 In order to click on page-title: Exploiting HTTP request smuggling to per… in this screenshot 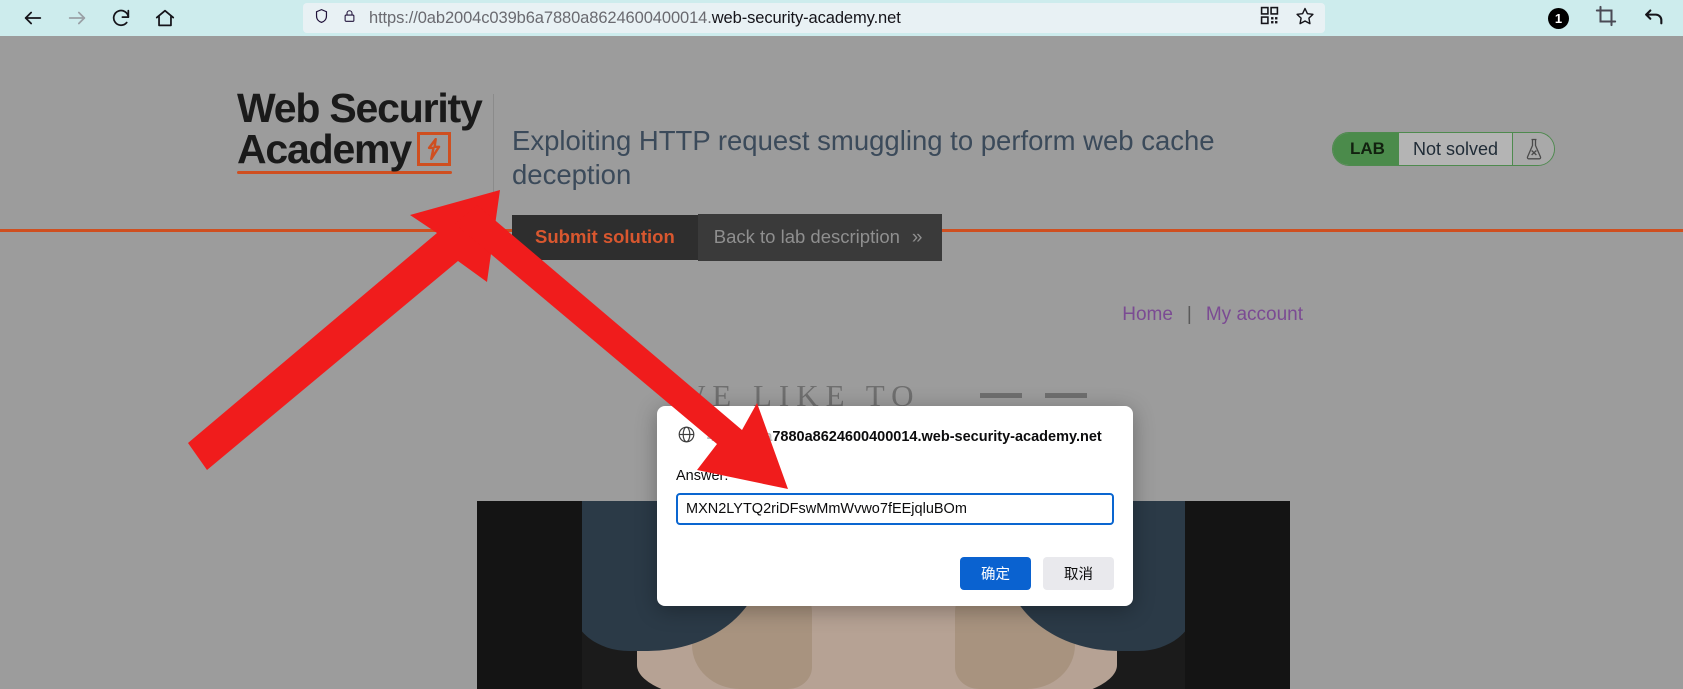, I will do `click(863, 157)`.